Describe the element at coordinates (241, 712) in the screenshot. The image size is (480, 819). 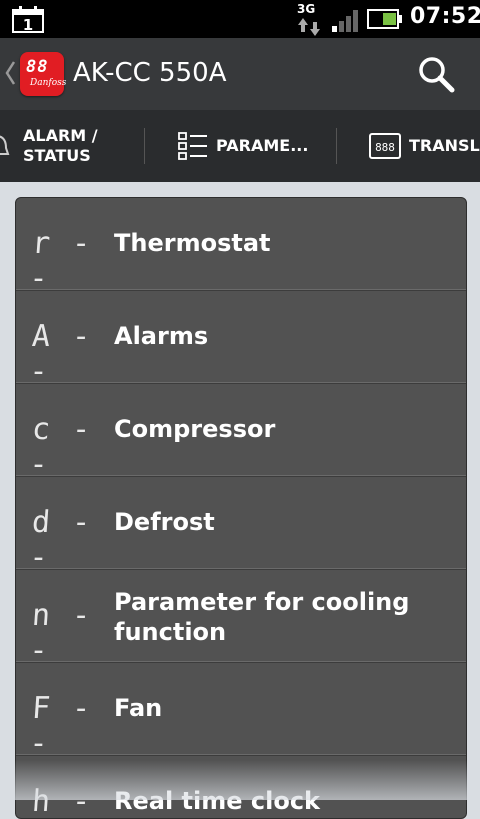
I see `list-item-fan: F - - Fan` at that location.